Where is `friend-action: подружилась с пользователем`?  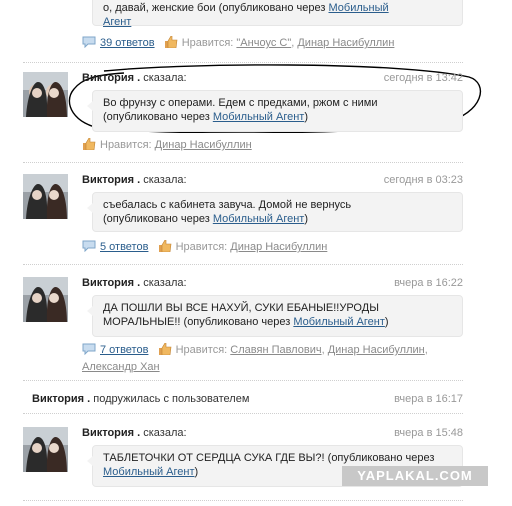 friend-action: подружилась с пользователем is located at coordinates (171, 399).